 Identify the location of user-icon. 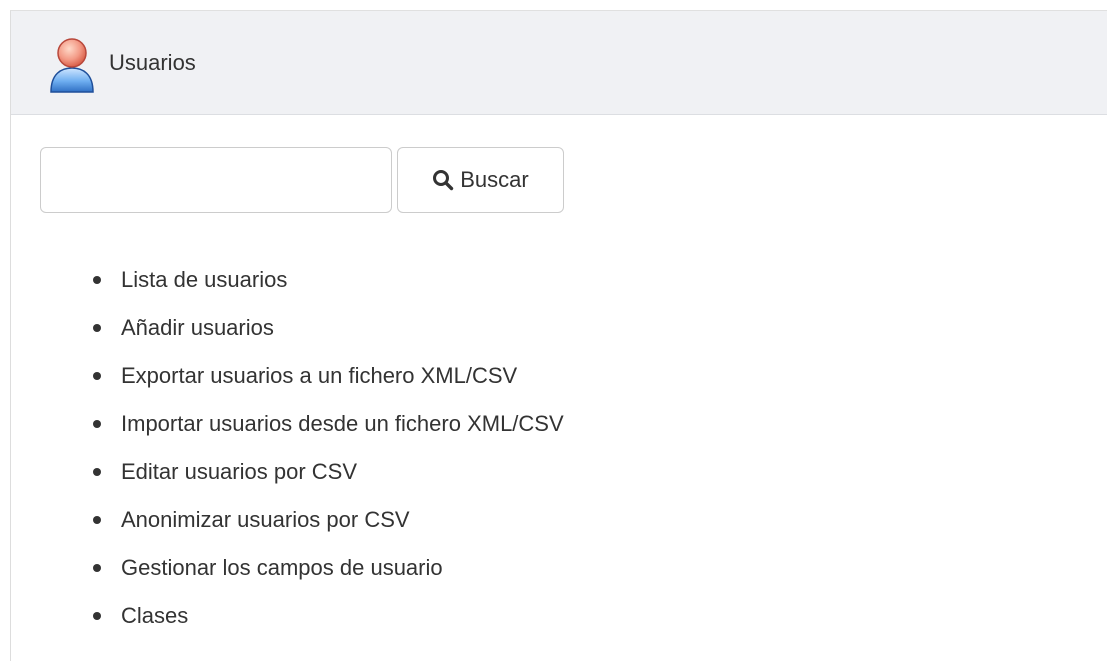
(72, 65).